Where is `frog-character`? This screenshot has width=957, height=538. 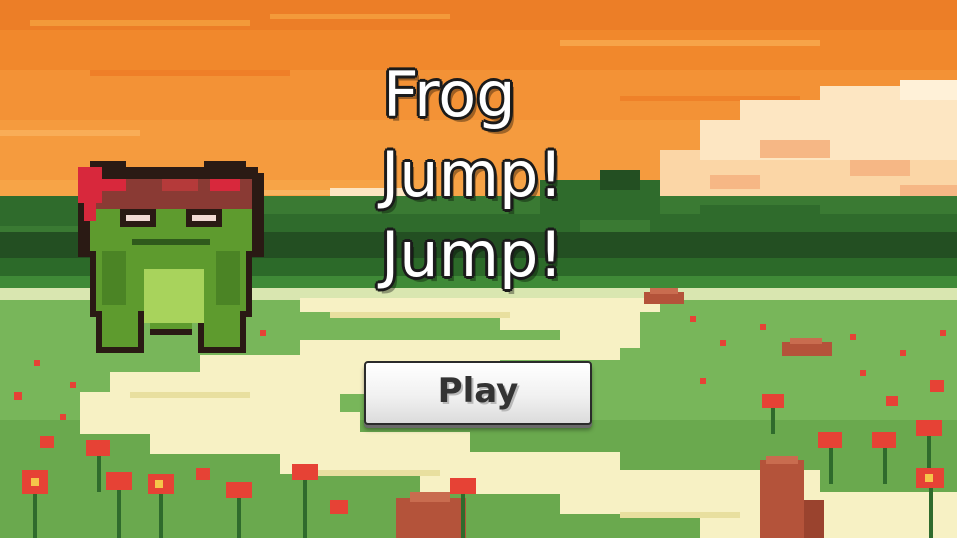 frog-character is located at coordinates (171, 257).